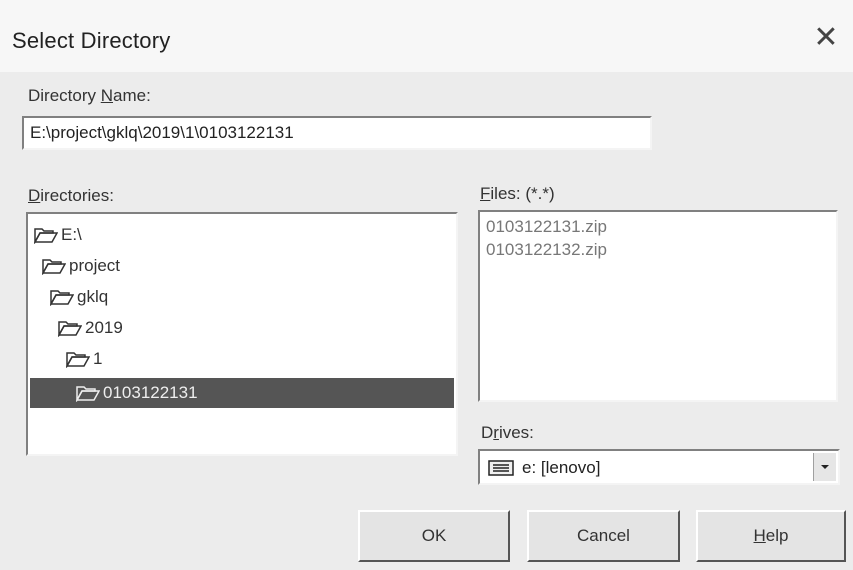 Image resolution: width=853 pixels, height=570 pixels. I want to click on tree-item-label: 2019, so click(104, 327).